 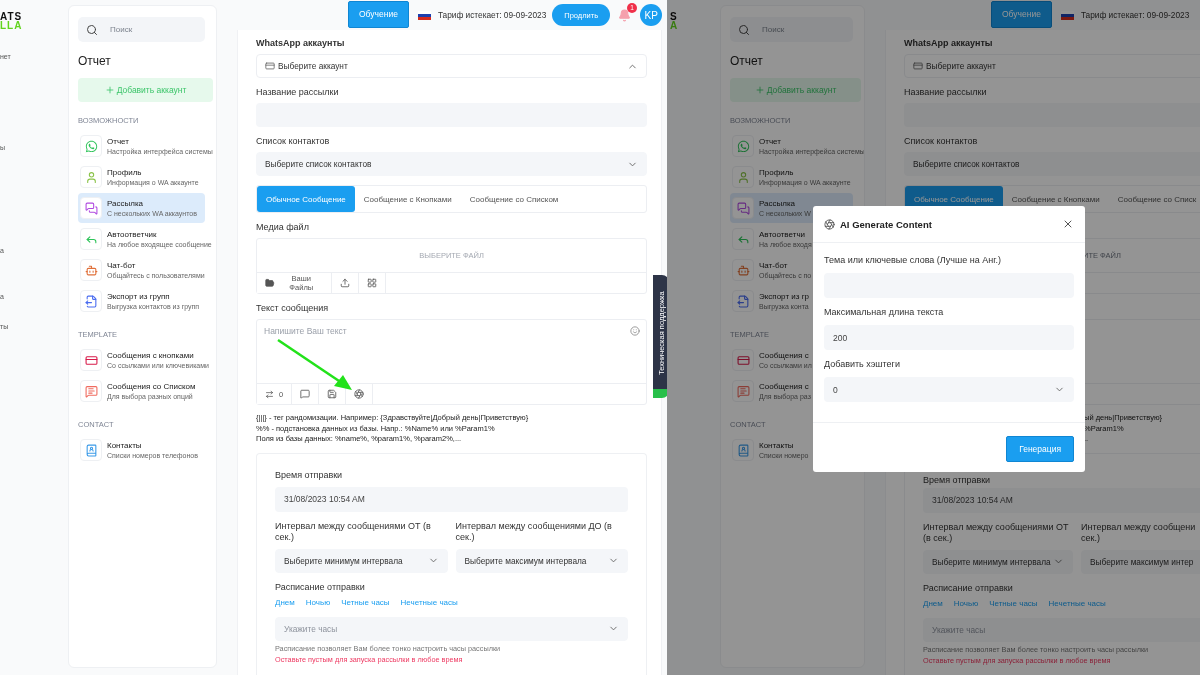 What do you see at coordinates (12, 16) in the screenshot?
I see `logo-text: ATS` at bounding box center [12, 16].